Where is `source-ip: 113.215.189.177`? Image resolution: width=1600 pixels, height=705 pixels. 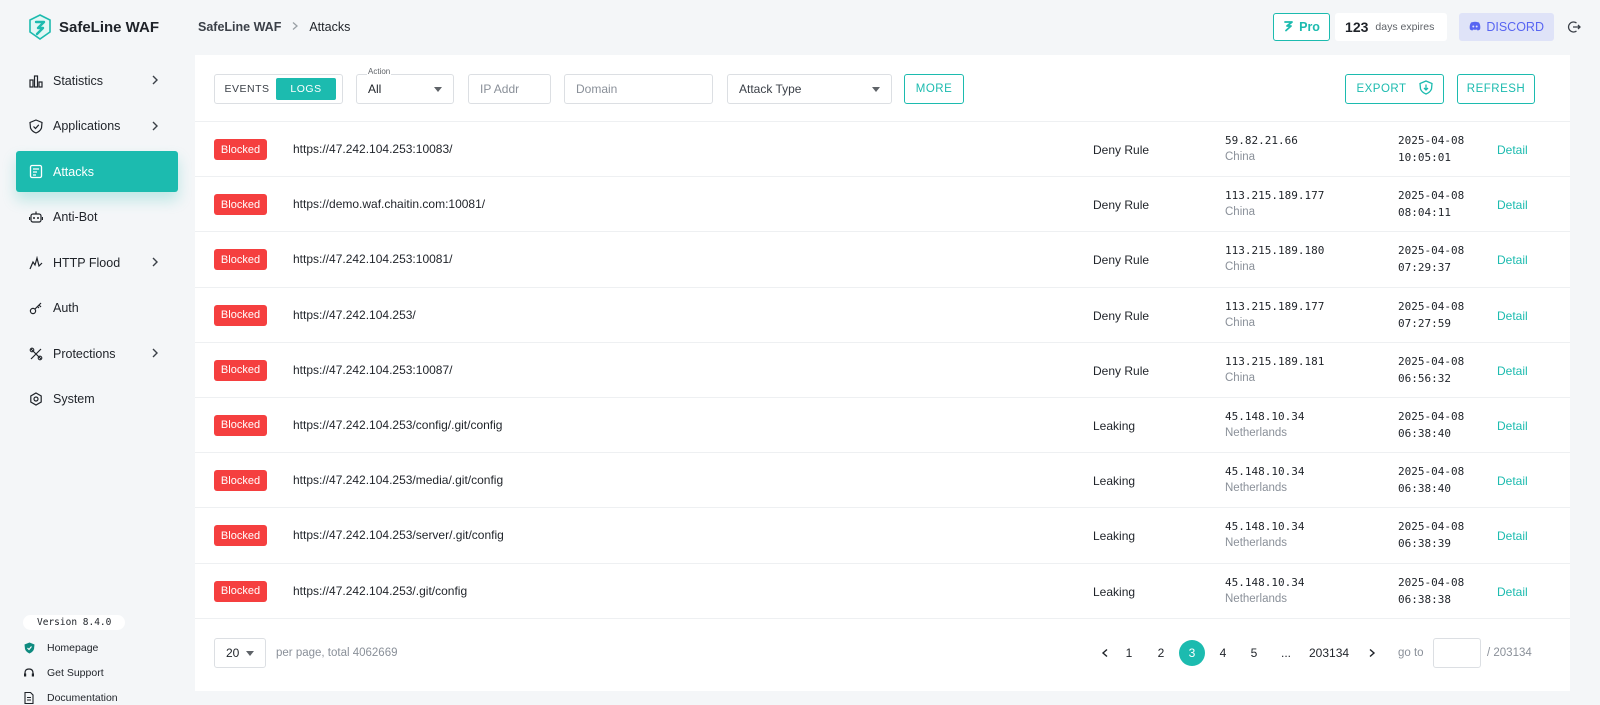
source-ip: 113.215.189.177 is located at coordinates (1275, 306).